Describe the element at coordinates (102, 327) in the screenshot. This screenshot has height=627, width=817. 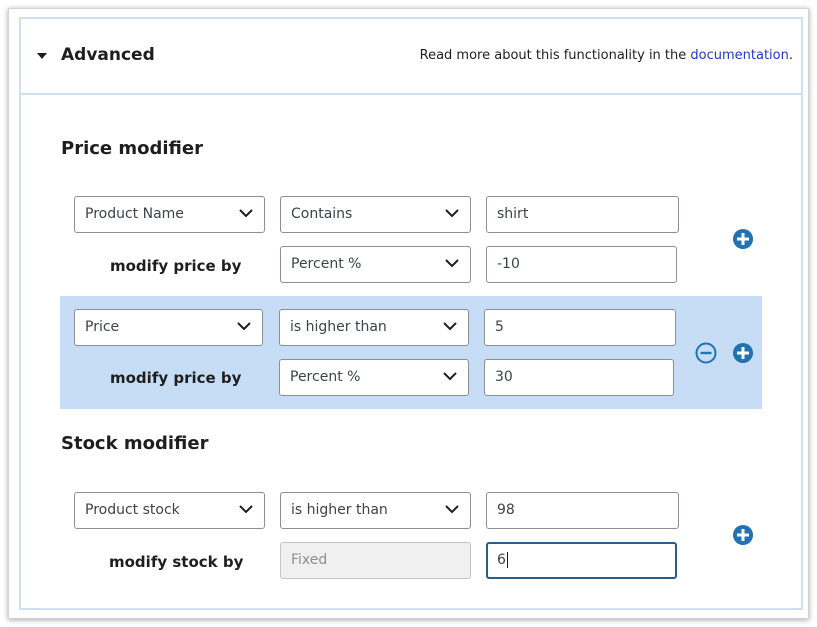
I see `select-value: Price` at that location.